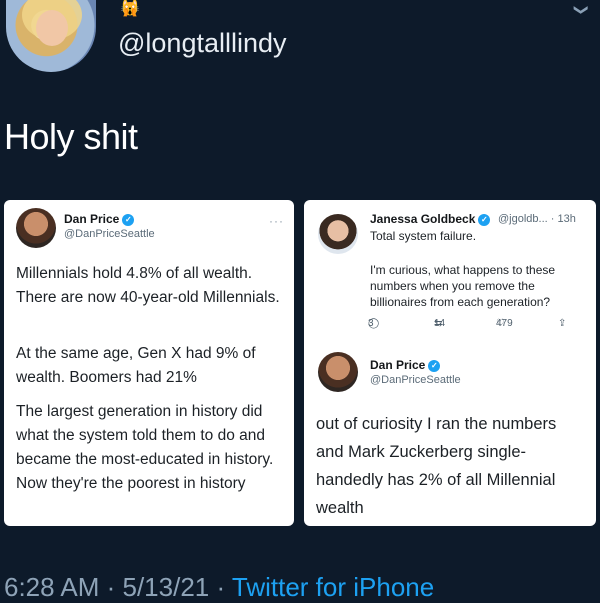 Image resolution: width=600 pixels, height=603 pixels. What do you see at coordinates (423, 219) in the screenshot?
I see `quote-author-name-text: Janessa Goldbeck` at bounding box center [423, 219].